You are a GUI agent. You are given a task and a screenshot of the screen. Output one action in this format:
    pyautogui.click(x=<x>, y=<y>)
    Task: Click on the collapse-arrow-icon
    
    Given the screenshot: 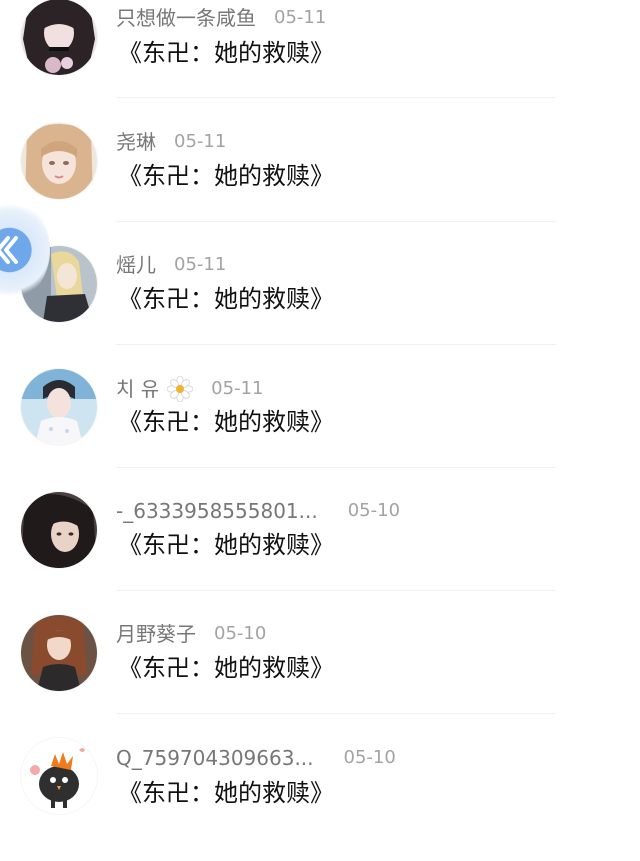 What is the action you would take?
    pyautogui.click(x=9, y=250)
    